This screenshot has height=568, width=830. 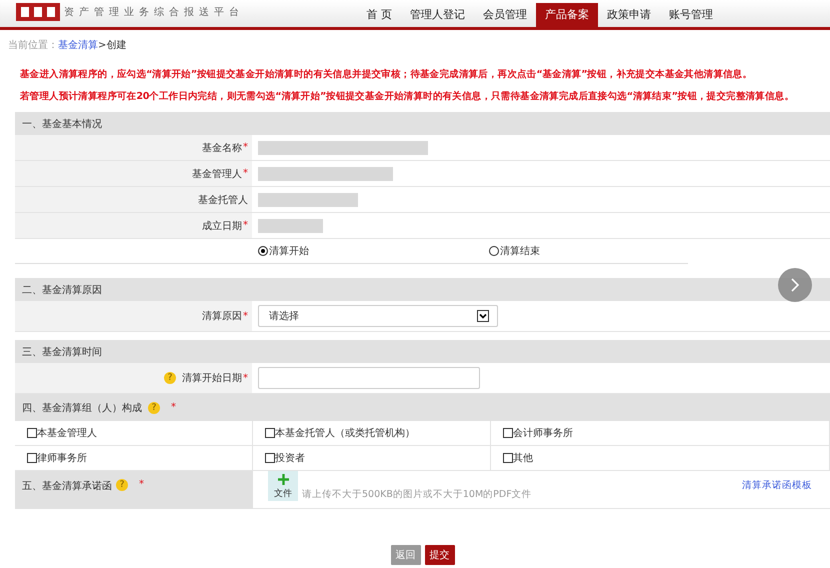 I want to click on nav-tab: 账号管理, so click(x=691, y=15).